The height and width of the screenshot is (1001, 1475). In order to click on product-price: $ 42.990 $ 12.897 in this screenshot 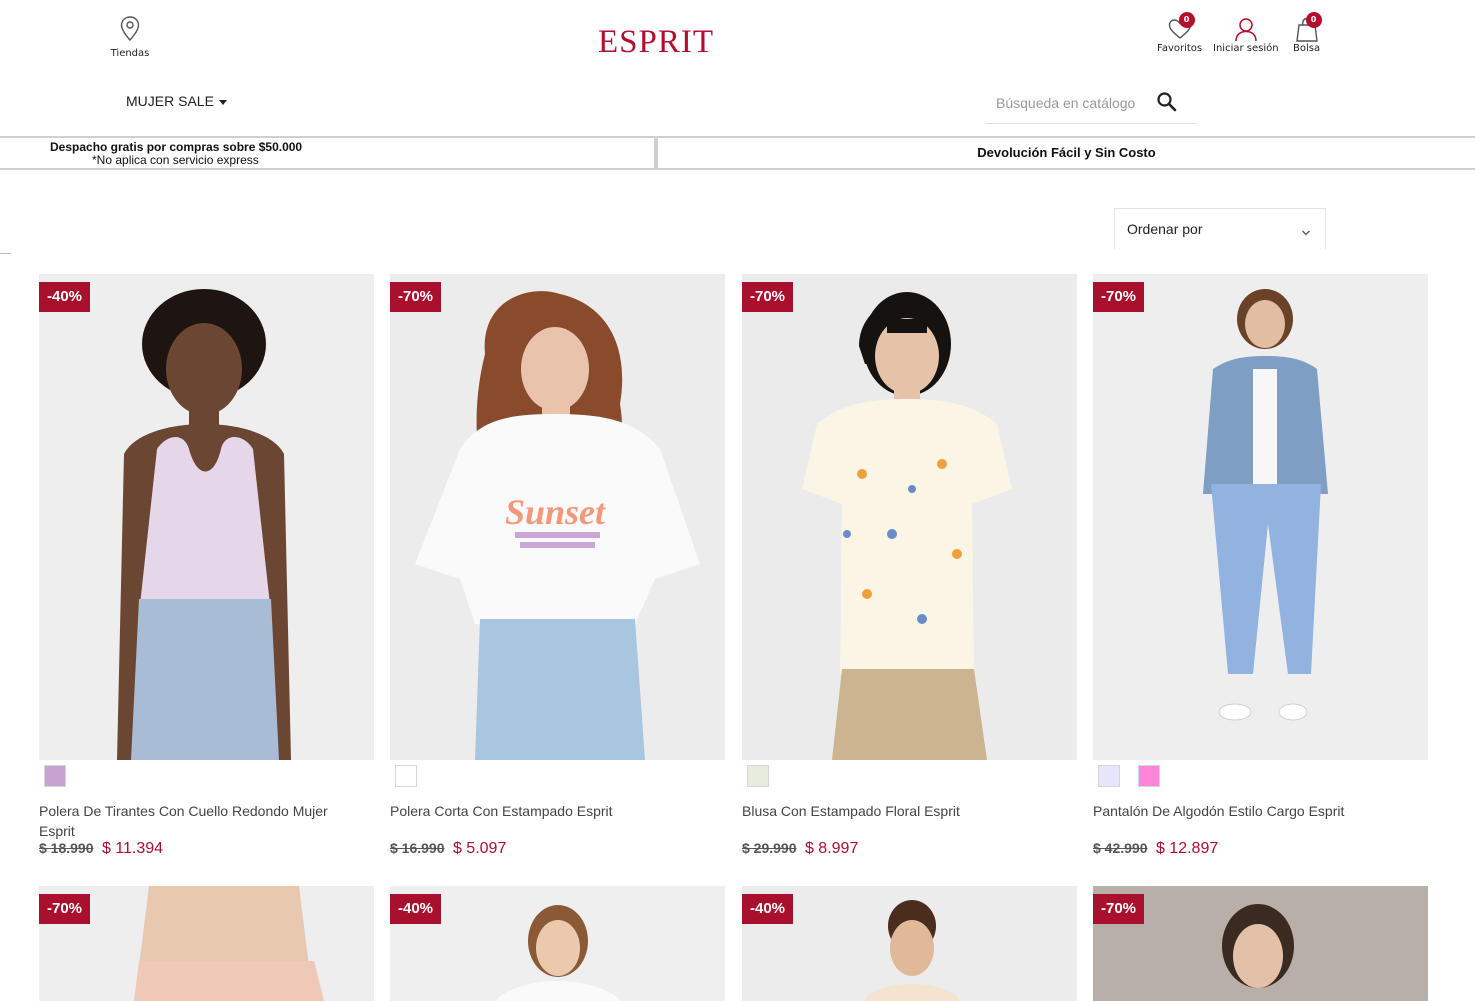, I will do `click(1155, 849)`.